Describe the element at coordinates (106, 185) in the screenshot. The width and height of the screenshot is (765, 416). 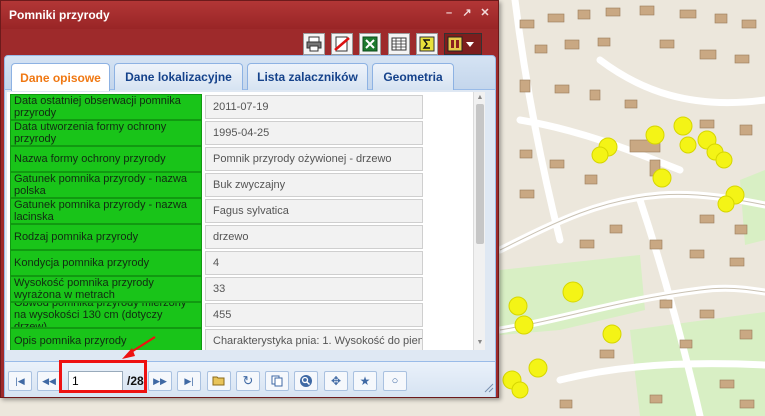
I see `attribute-label: Gatunek pomnika przyrody - nazwa polska` at that location.